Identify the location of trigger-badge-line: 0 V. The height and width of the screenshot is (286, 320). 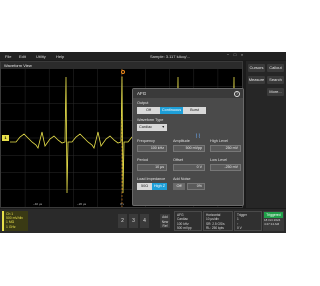
(239, 227).